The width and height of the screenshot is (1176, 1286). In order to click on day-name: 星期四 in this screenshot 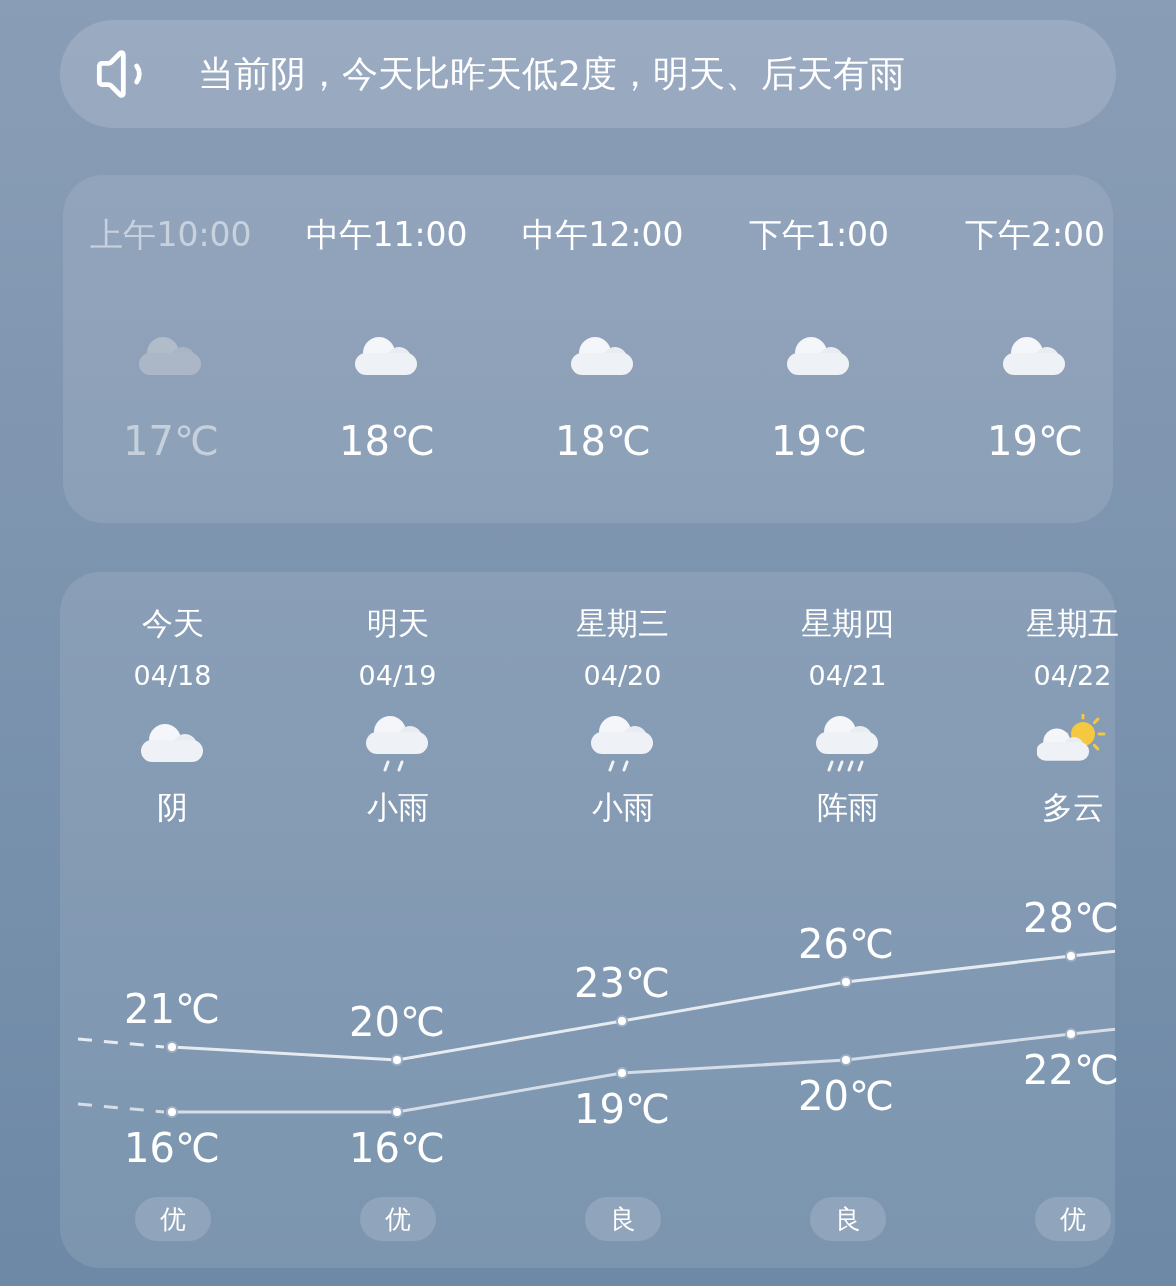, I will do `click(847, 623)`.